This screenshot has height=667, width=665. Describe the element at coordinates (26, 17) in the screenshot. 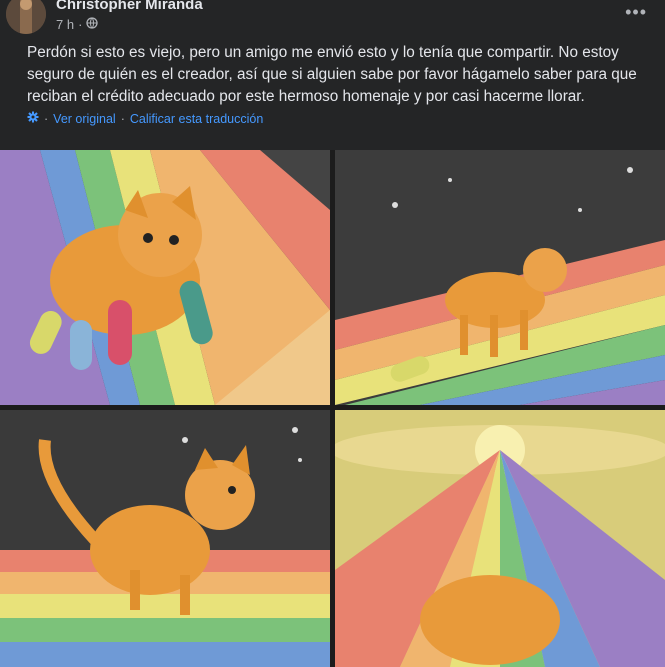

I see `avatar` at that location.